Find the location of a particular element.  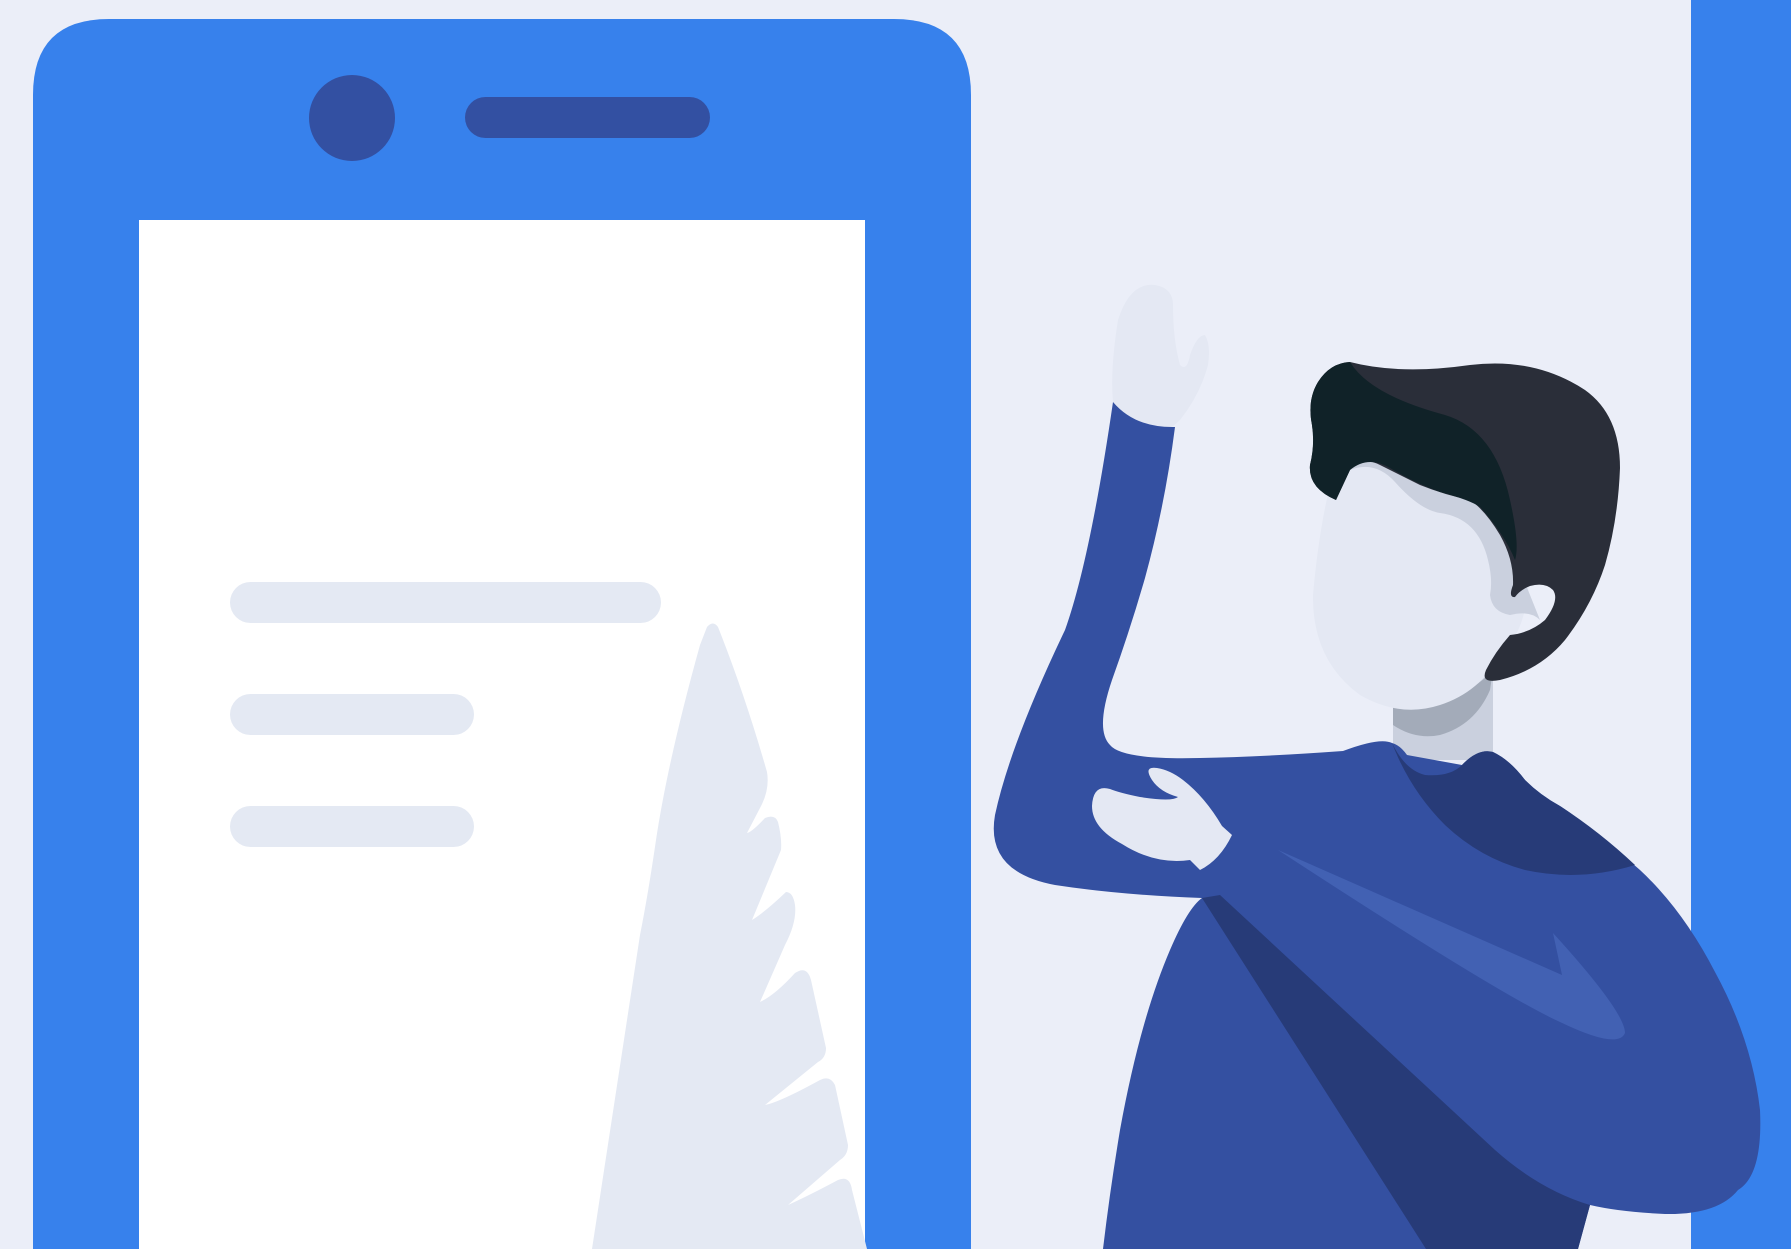

raised-hand is located at coordinates (1160, 358).